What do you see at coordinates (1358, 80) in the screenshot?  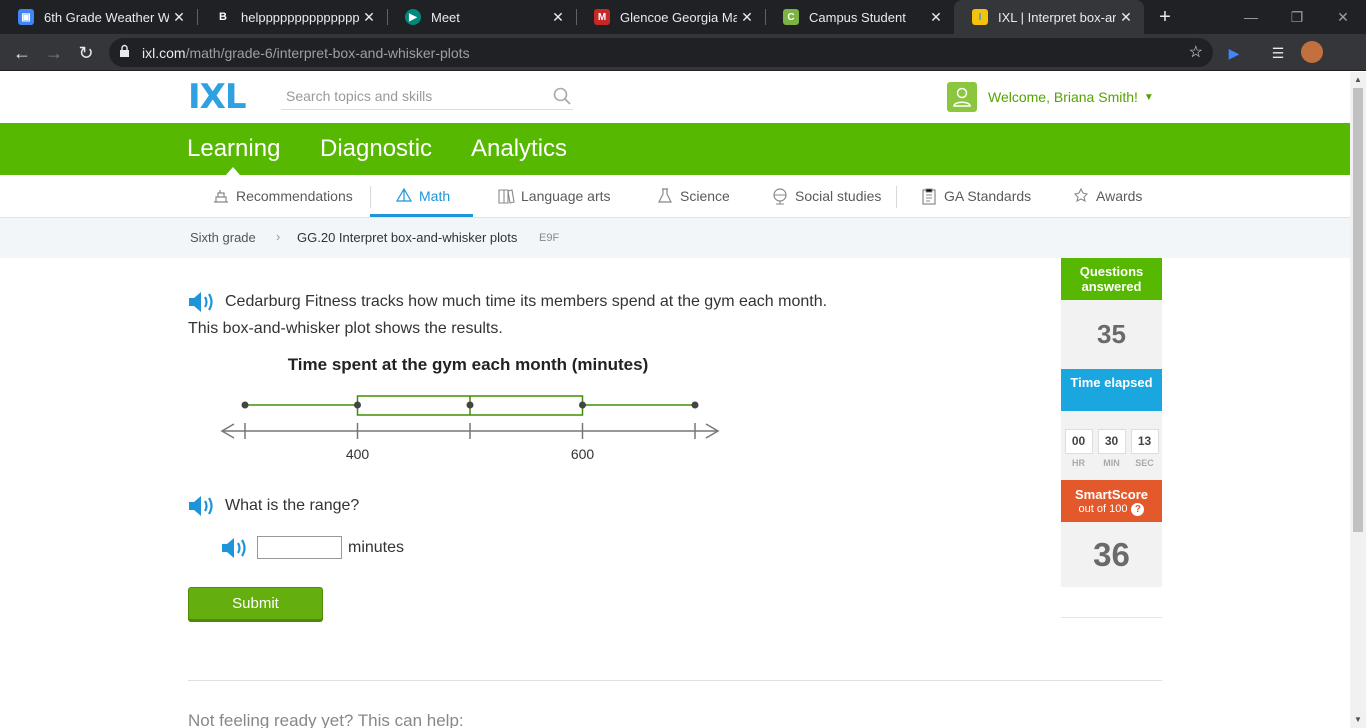 I see `scroll-up-icon: ▲` at bounding box center [1358, 80].